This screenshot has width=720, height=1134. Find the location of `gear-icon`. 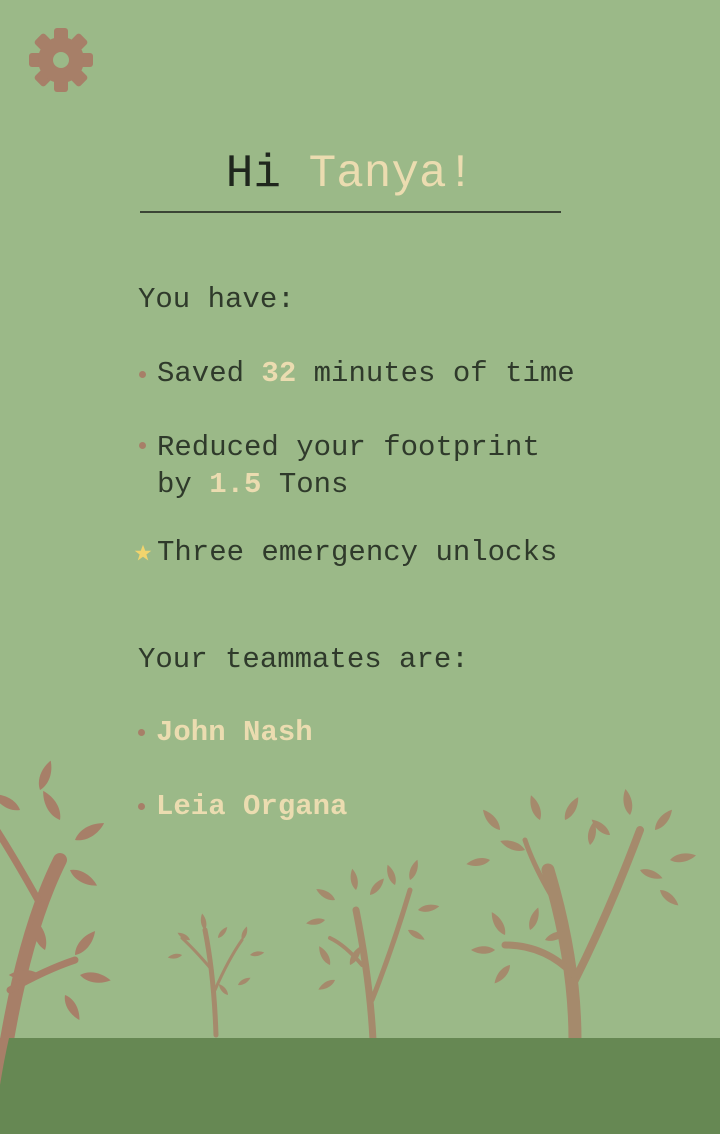

gear-icon is located at coordinates (61, 60).